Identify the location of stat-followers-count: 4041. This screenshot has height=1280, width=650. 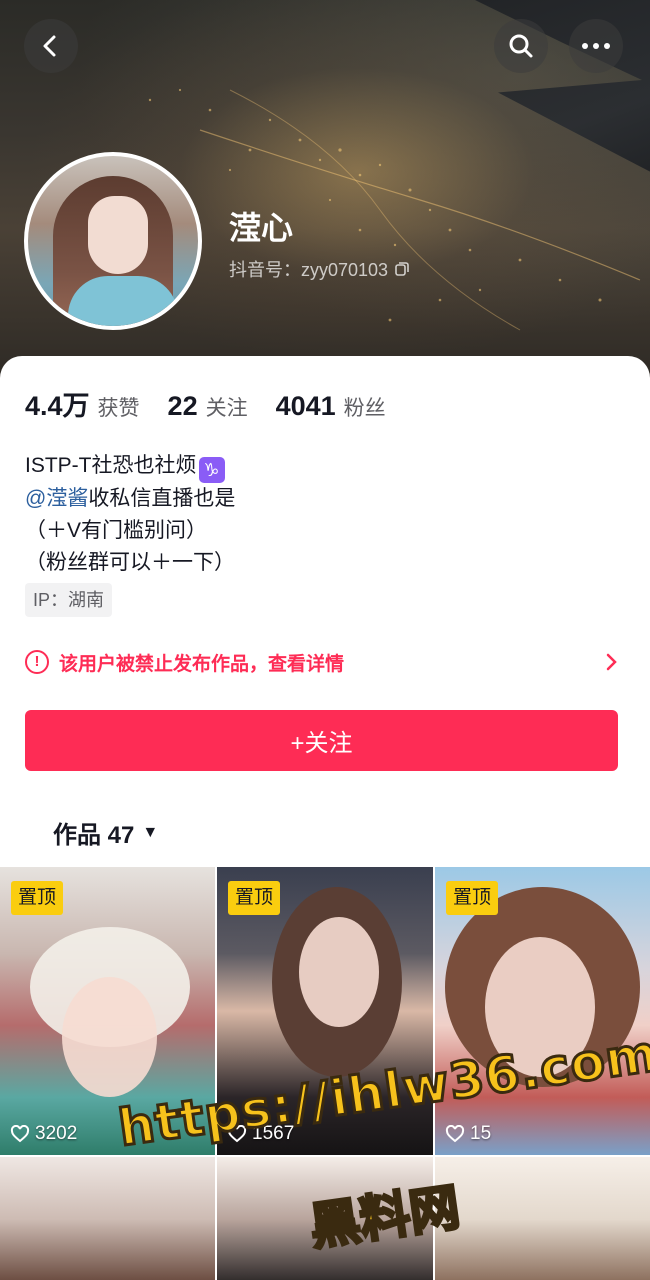
(305, 406).